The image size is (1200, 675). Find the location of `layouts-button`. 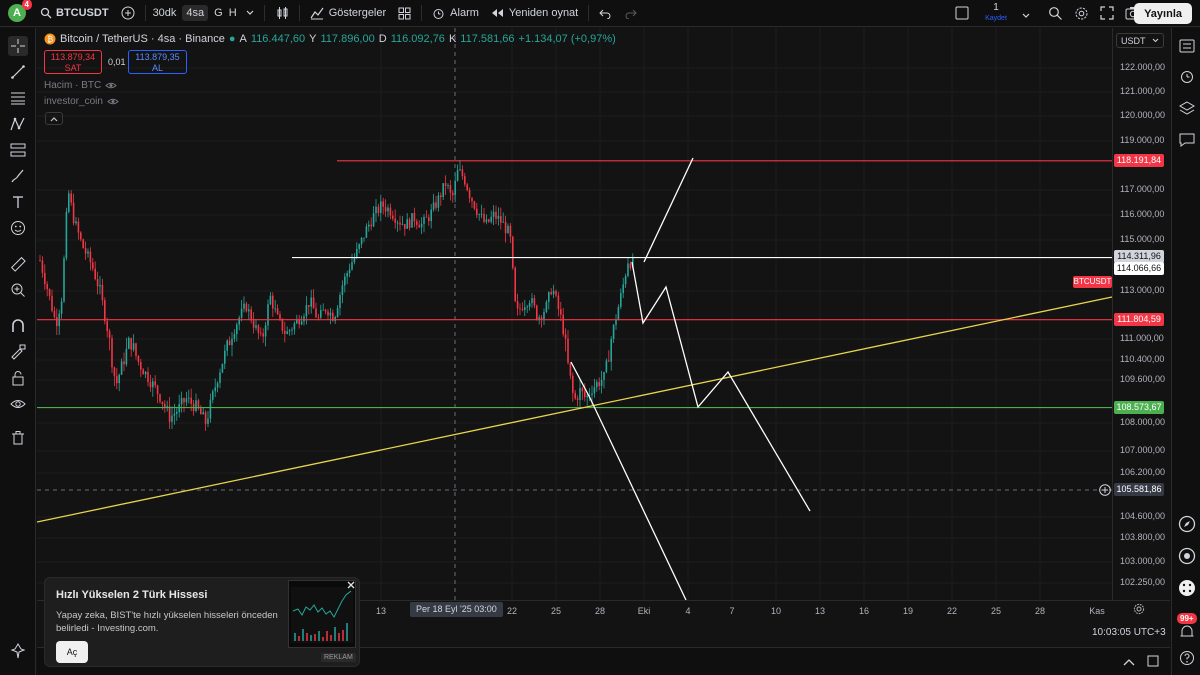

layouts-button is located at coordinates (404, 13).